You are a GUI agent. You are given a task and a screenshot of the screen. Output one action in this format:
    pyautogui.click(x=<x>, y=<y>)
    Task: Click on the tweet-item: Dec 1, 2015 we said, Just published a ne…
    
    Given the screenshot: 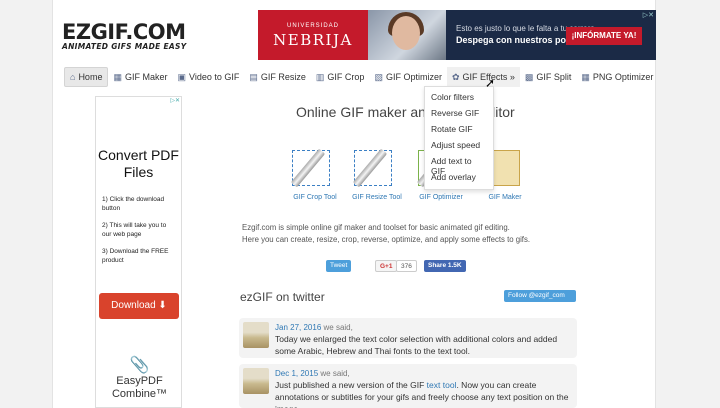 What is the action you would take?
    pyautogui.click(x=408, y=386)
    